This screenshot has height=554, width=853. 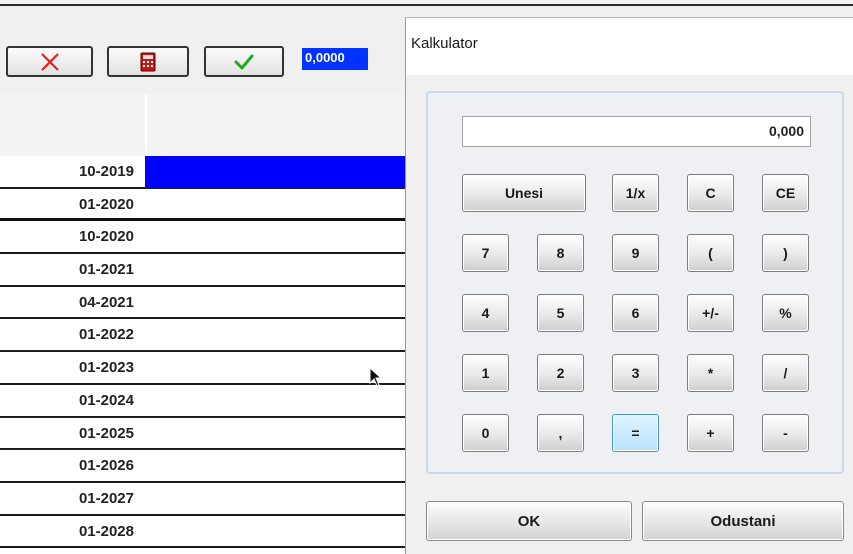 What do you see at coordinates (635, 193) in the screenshot?
I see `reciprocal-key: 1/x` at bounding box center [635, 193].